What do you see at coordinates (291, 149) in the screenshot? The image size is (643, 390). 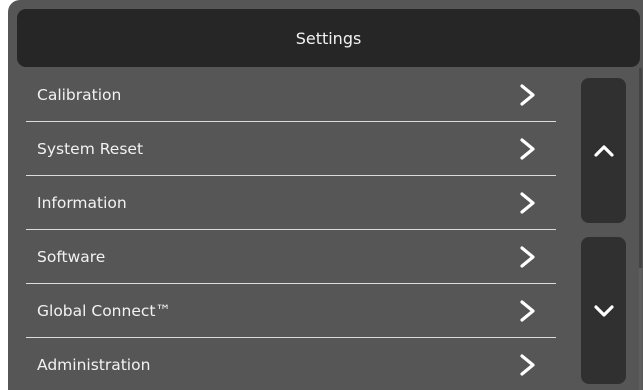 I see `menu-item-system-reset: System Reset` at bounding box center [291, 149].